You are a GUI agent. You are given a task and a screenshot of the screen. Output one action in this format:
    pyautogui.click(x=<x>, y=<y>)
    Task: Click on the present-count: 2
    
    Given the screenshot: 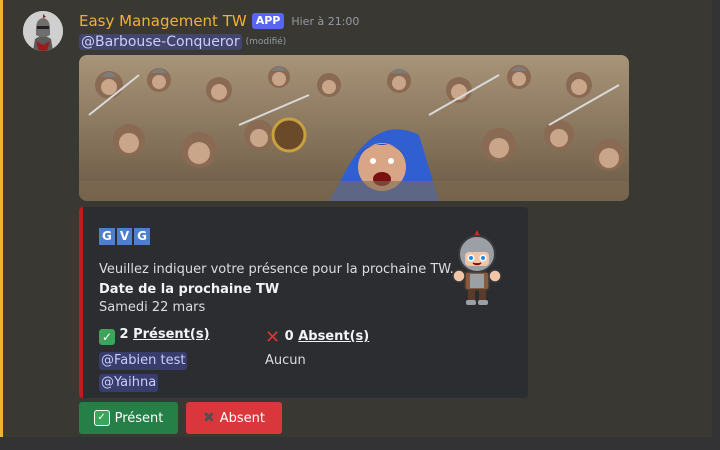 What is the action you would take?
    pyautogui.click(x=124, y=334)
    